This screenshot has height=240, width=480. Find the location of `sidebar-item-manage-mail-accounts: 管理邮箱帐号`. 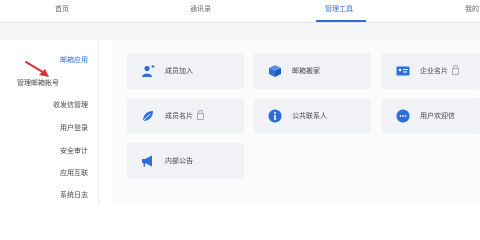

sidebar-item-manage-mail-accounts: 管理邮箱帐号 is located at coordinates (38, 83).